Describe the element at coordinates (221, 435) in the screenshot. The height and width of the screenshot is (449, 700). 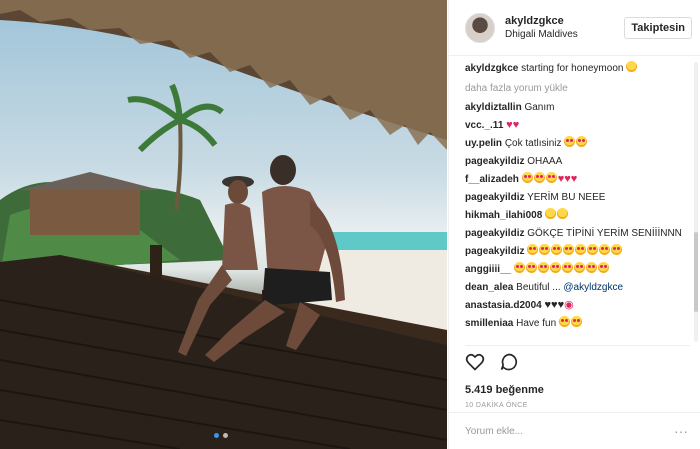
I see `carousel-indicator` at that location.